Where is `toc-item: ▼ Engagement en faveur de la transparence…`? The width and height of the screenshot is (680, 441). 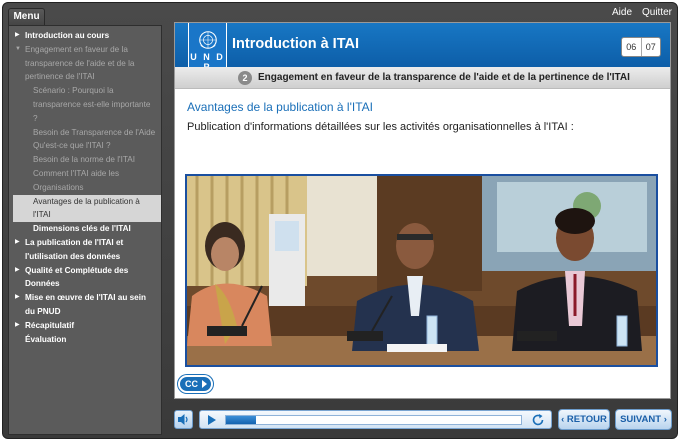
toc-item: ▼ Engagement en faveur de la transparence… is located at coordinates (85, 63).